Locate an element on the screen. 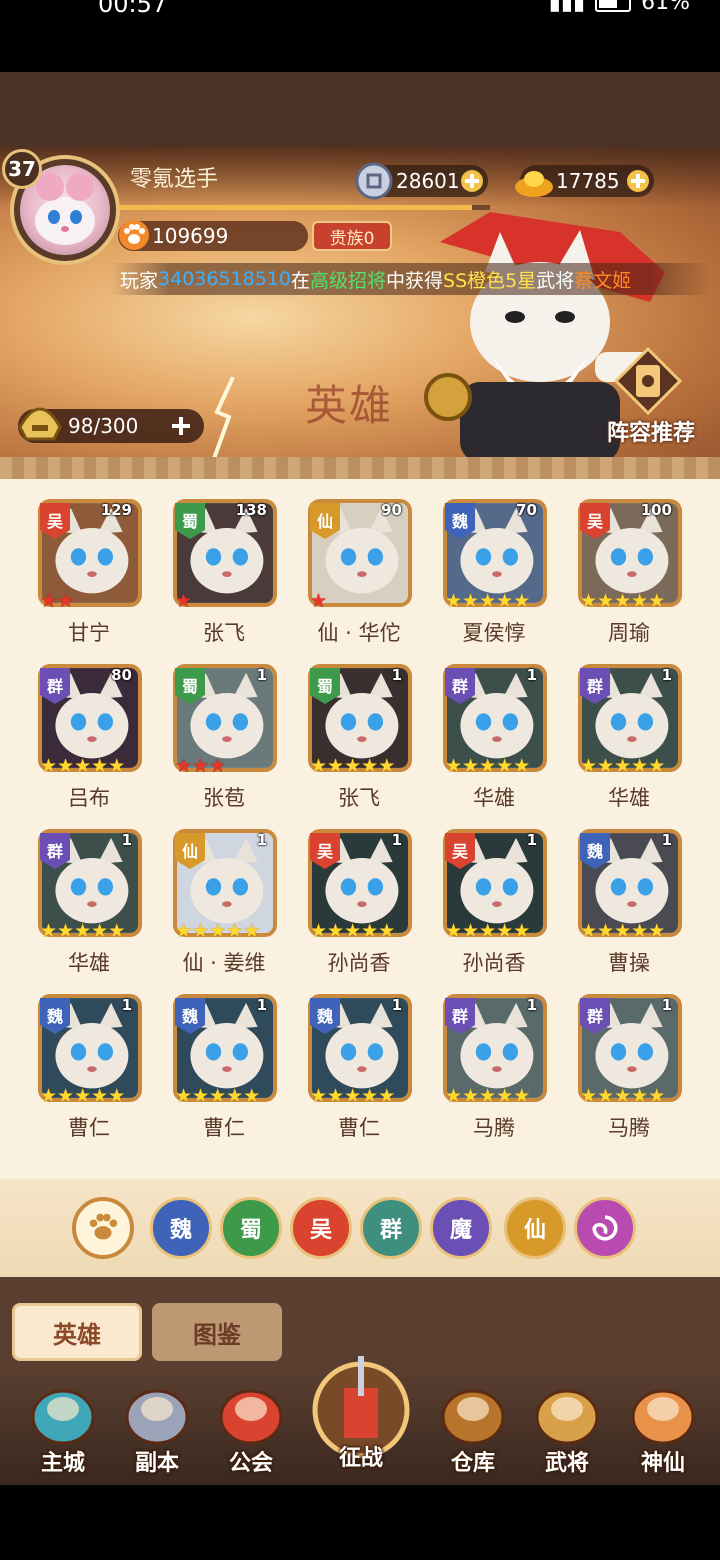  tab-heroes: 英雄 is located at coordinates (77, 1332).